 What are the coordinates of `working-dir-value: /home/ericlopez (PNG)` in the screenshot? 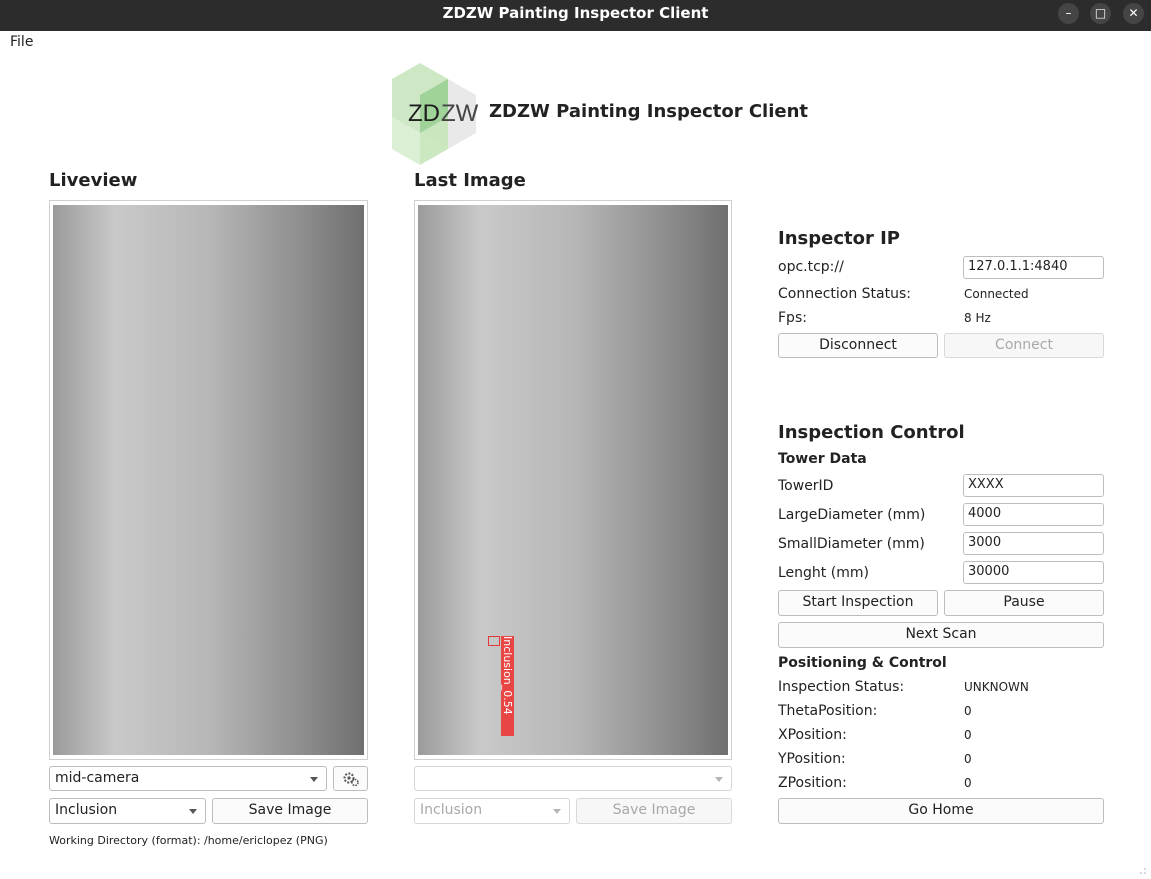 It's located at (266, 840).